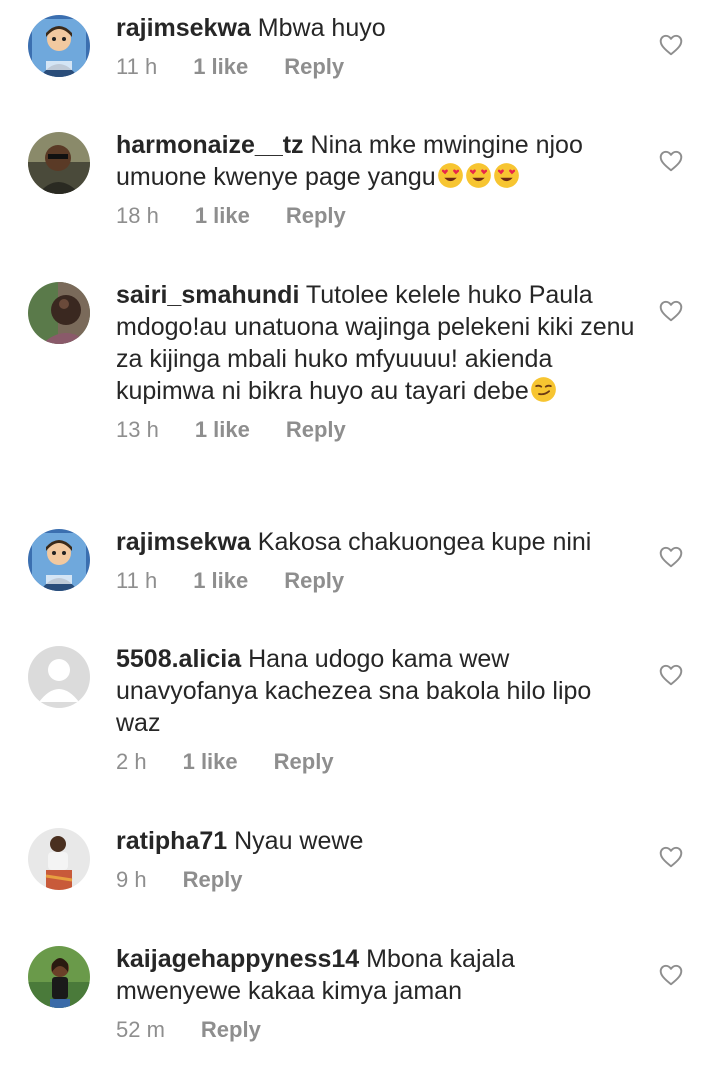 The width and height of the screenshot is (720, 1067). What do you see at coordinates (543, 389) in the screenshot?
I see `smirk-emoji` at bounding box center [543, 389].